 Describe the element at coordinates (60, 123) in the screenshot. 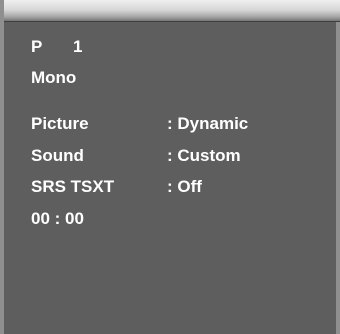

I see `picture-mode-label: Picture` at that location.